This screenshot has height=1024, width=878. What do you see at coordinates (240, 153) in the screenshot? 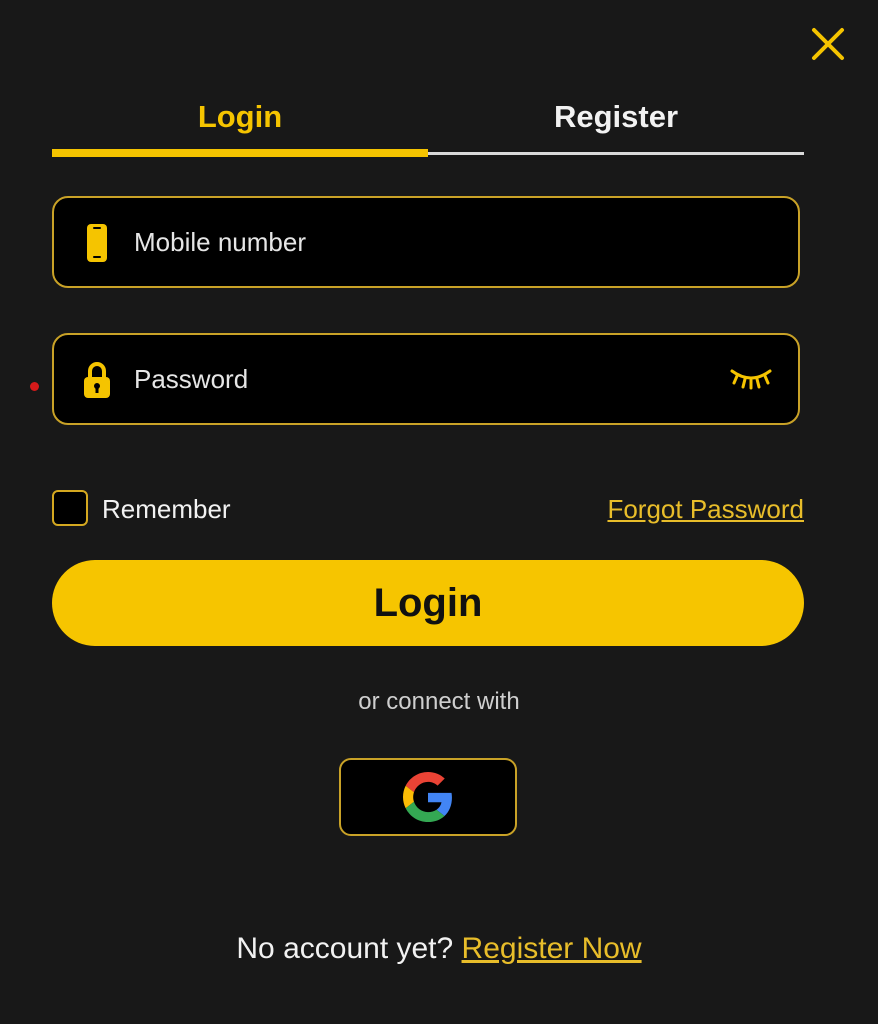
I see `tab-active-indicator` at bounding box center [240, 153].